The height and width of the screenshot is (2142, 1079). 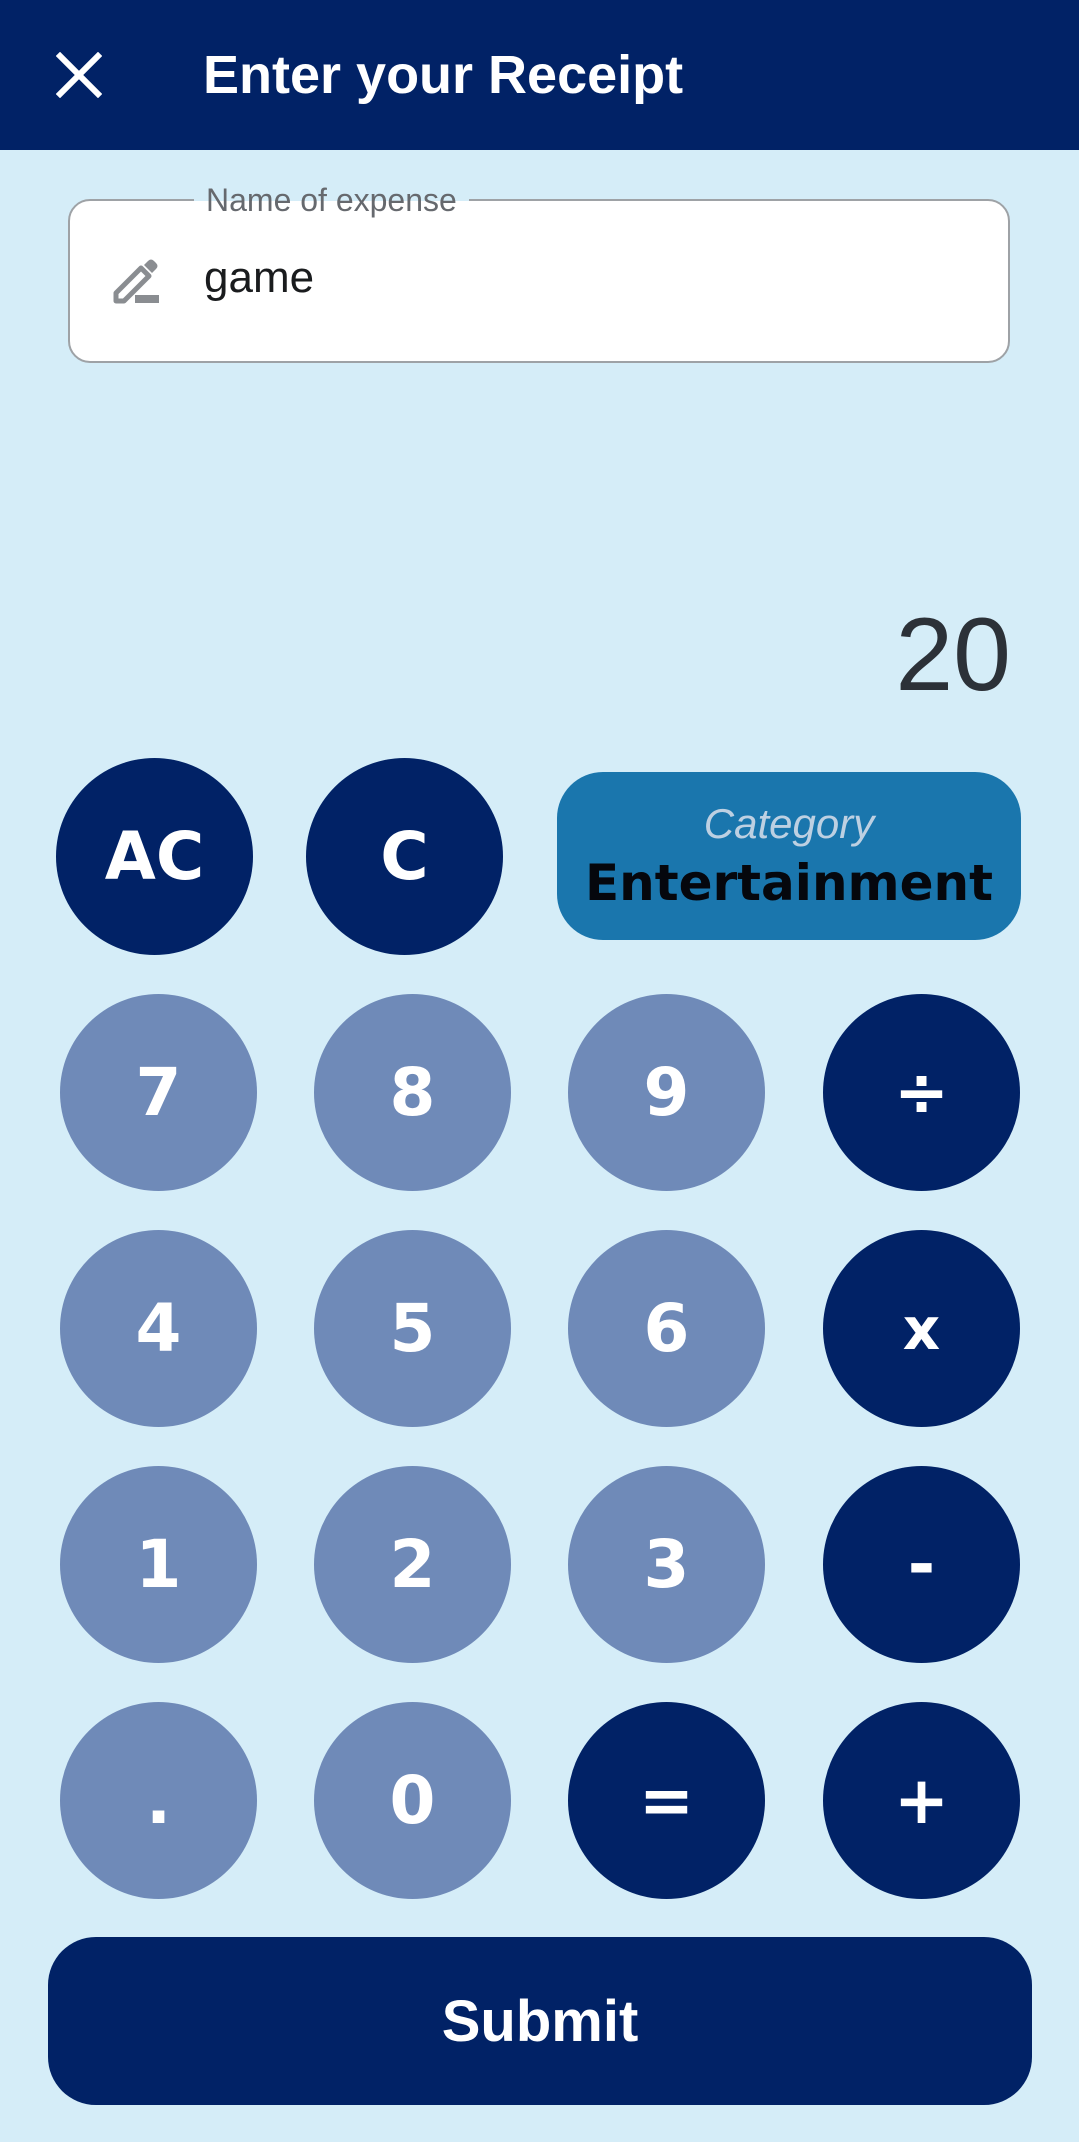 What do you see at coordinates (412, 1092) in the screenshot?
I see `key-8: 8` at bounding box center [412, 1092].